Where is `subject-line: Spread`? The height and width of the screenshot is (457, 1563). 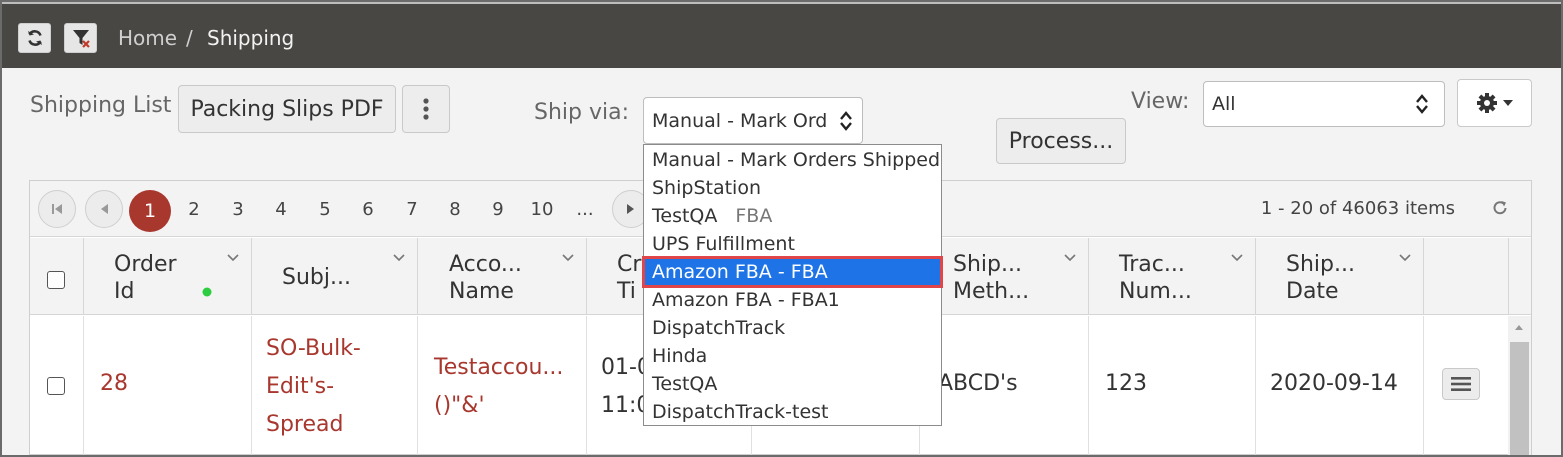 subject-line: Spread is located at coordinates (305, 424).